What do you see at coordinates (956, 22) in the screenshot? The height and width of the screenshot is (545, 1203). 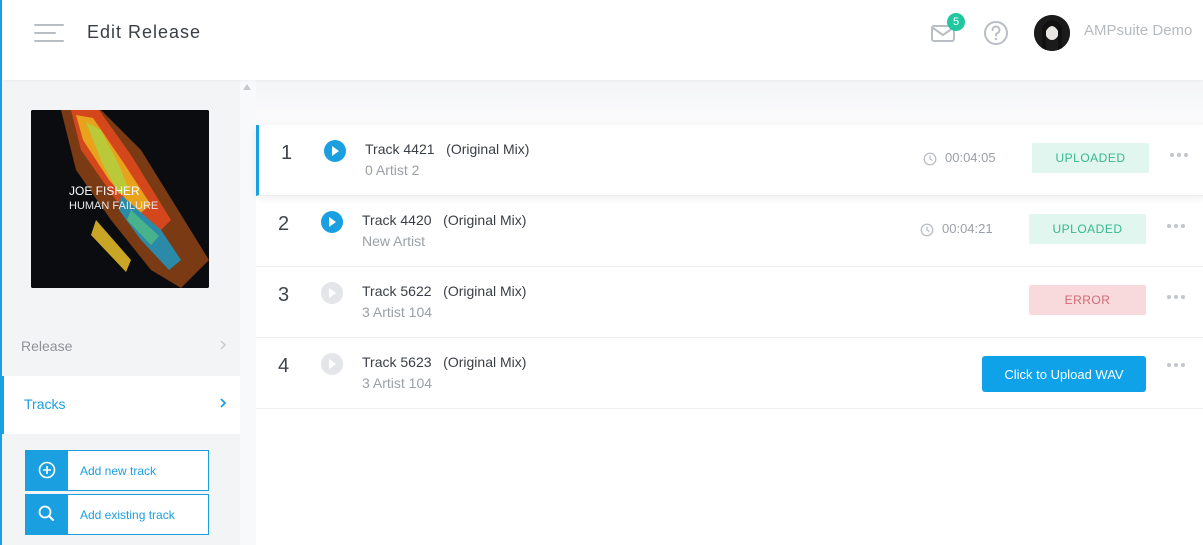 I see `notification-badge: 5` at bounding box center [956, 22].